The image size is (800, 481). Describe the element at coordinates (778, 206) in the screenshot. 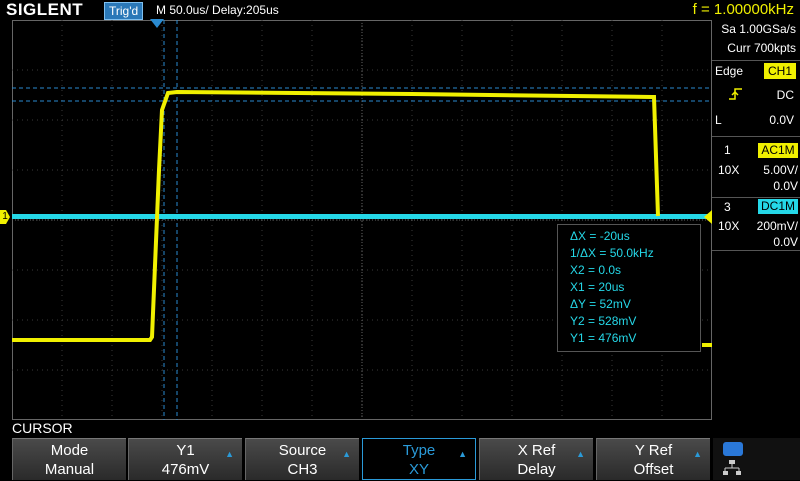

I see `channel-coupling-badge: DC1M` at that location.